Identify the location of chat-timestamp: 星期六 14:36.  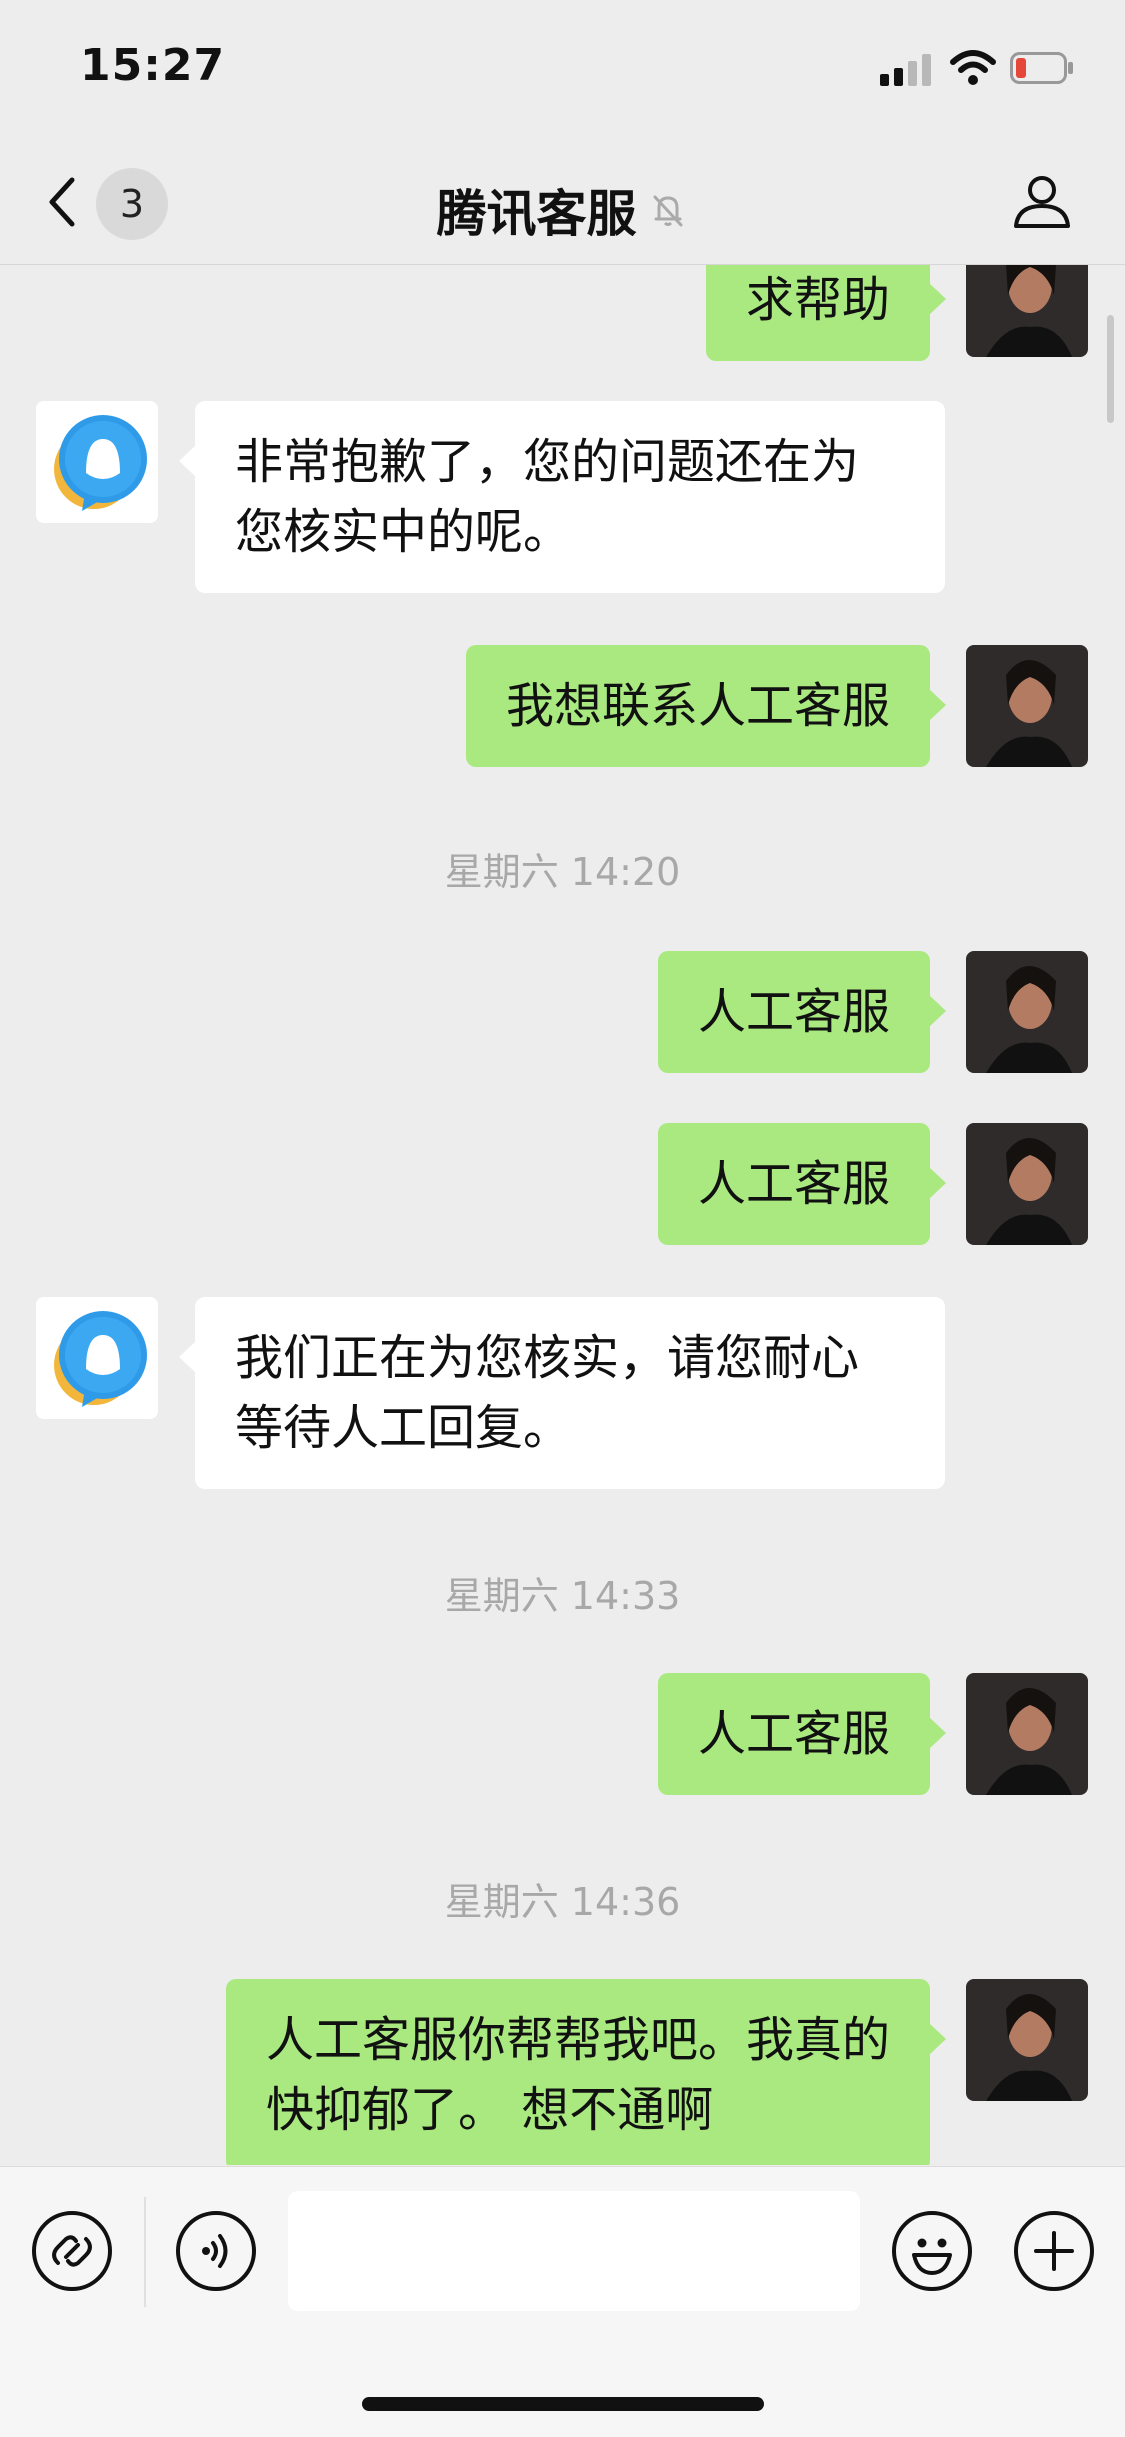
(562, 1902).